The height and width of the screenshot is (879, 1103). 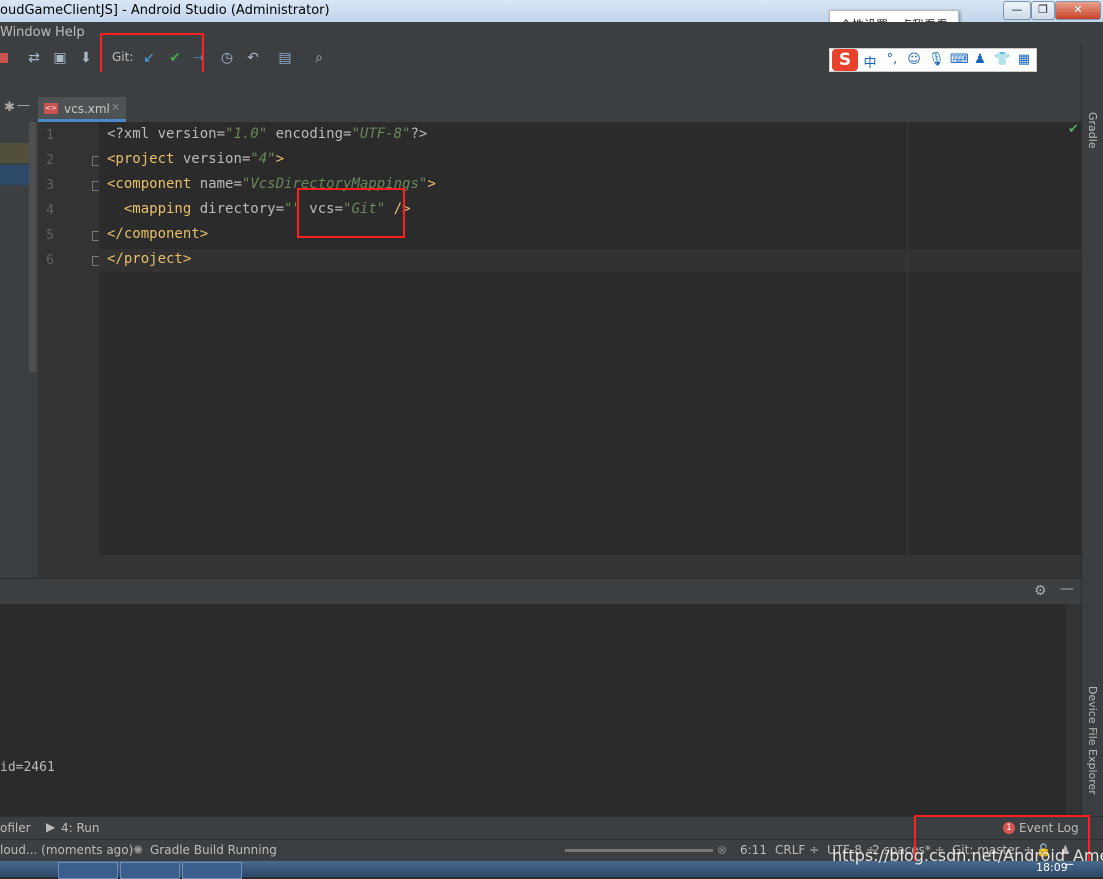 I want to click on console-line: id=2461, so click(x=27, y=767).